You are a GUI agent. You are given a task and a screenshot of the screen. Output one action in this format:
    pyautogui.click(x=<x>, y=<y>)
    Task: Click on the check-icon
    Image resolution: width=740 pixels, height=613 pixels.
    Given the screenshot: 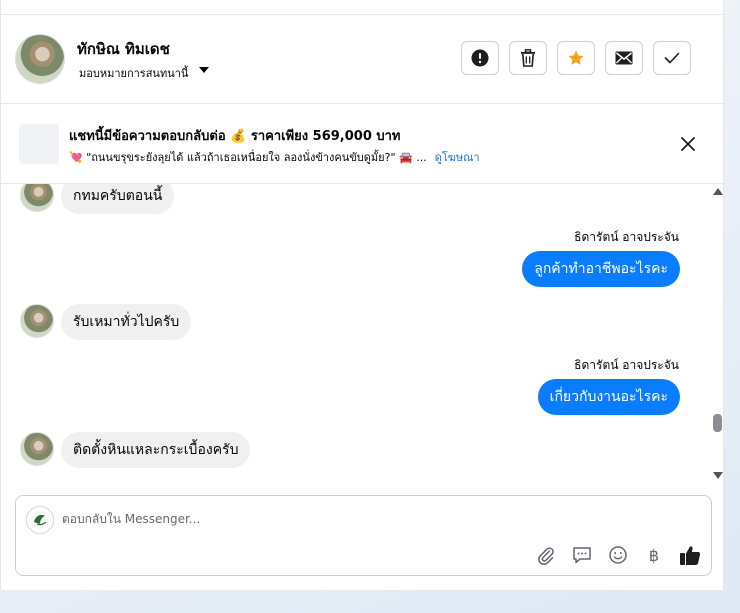 What is the action you would take?
    pyautogui.click(x=672, y=58)
    